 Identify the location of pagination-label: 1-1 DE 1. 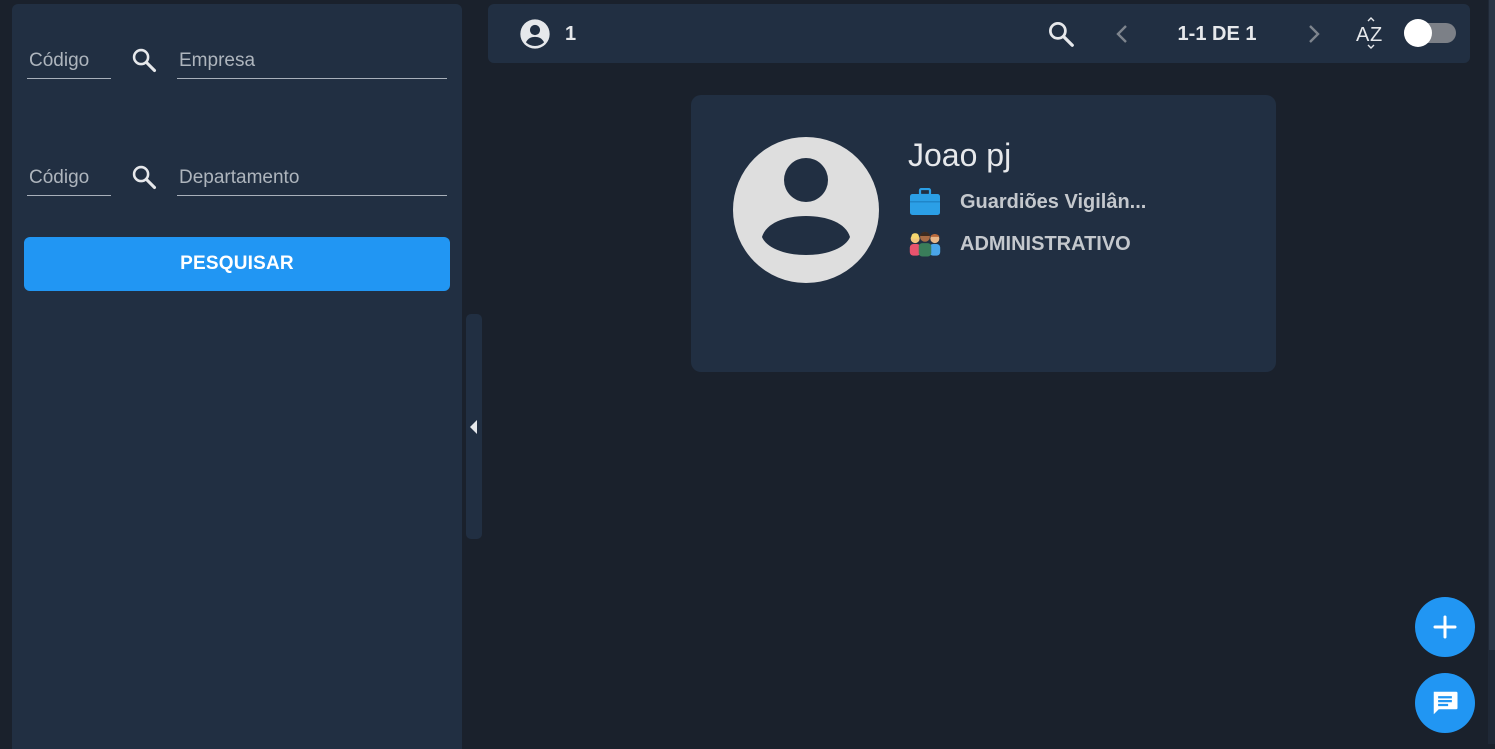
(1217, 33).